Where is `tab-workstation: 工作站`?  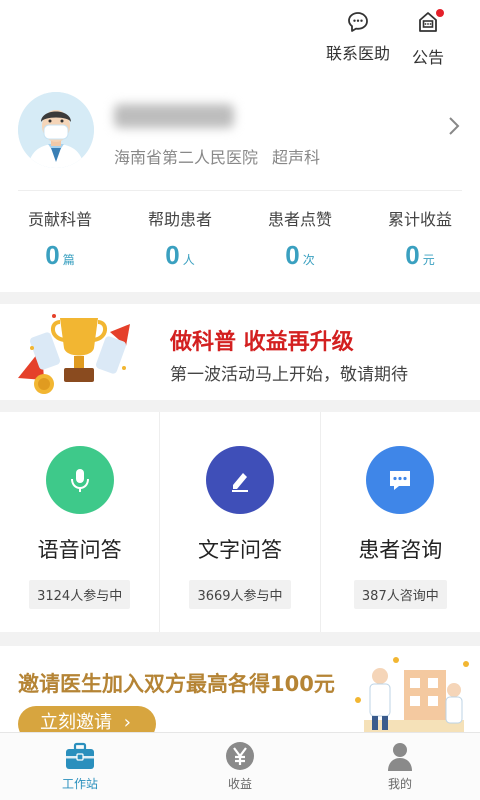
tab-workstation: 工作站 is located at coordinates (80, 766).